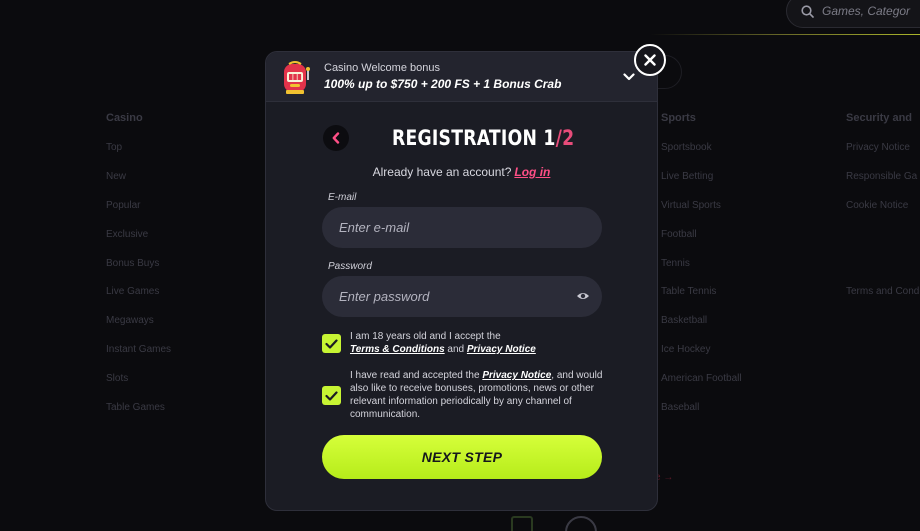 The height and width of the screenshot is (531, 920). I want to click on footer-link: Virtual Sports, so click(701, 214).